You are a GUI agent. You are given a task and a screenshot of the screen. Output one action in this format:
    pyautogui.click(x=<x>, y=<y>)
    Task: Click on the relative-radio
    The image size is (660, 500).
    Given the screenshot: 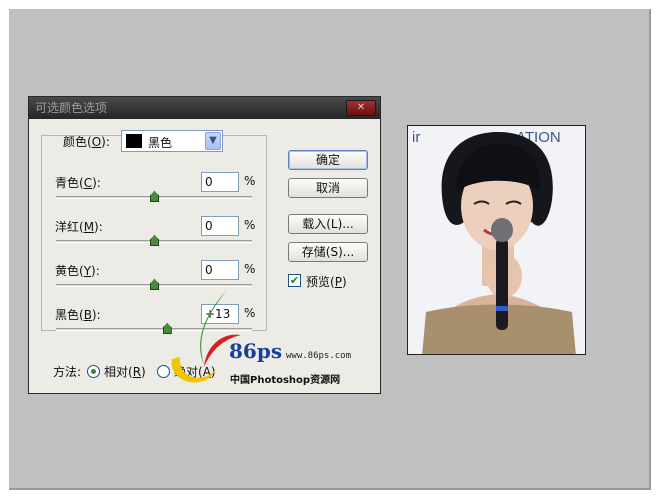 What is the action you would take?
    pyautogui.click(x=93, y=371)
    